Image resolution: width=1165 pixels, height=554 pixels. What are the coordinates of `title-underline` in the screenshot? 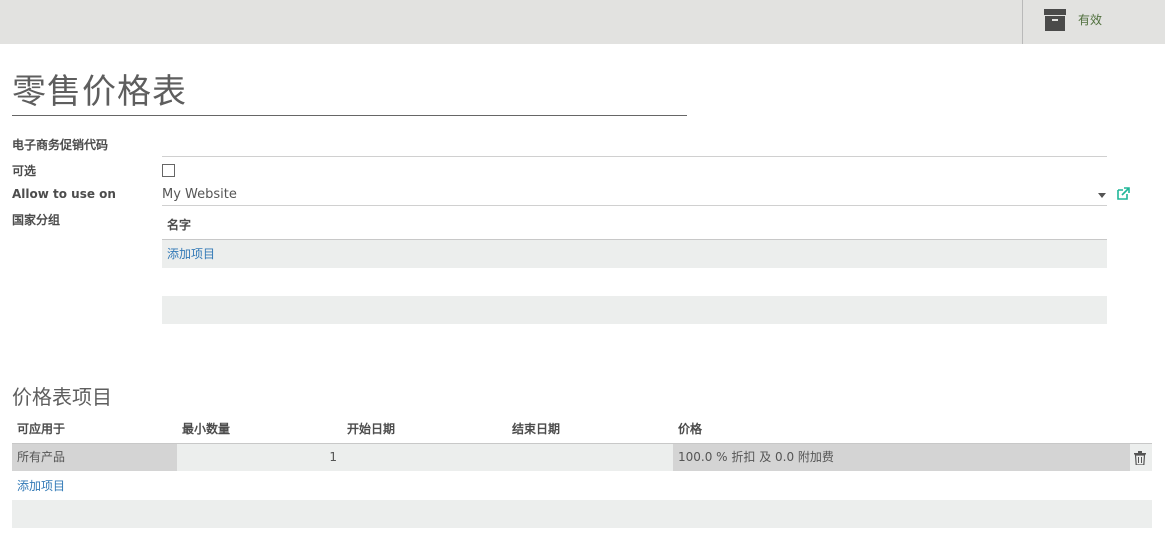 It's located at (349, 115).